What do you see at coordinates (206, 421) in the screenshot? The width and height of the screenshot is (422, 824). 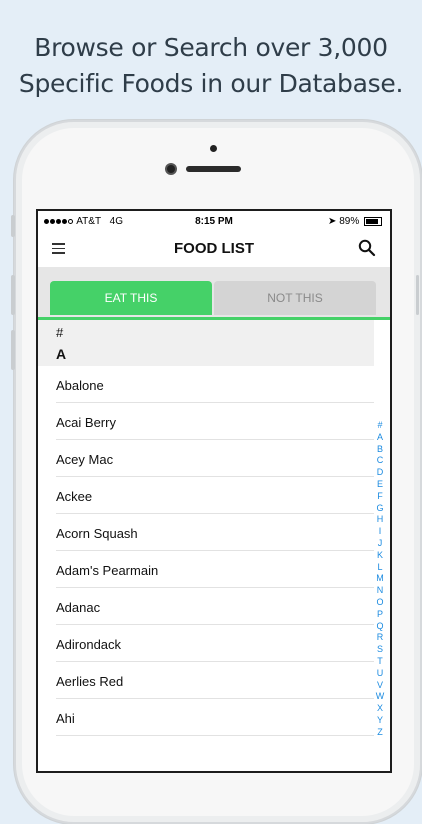 I see `list-item: Acai Berry` at bounding box center [206, 421].